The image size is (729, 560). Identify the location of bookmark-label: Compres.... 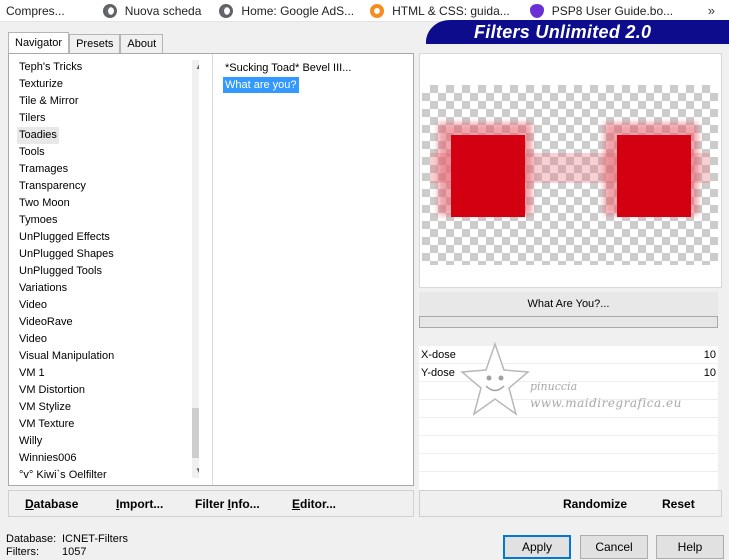
(35, 10).